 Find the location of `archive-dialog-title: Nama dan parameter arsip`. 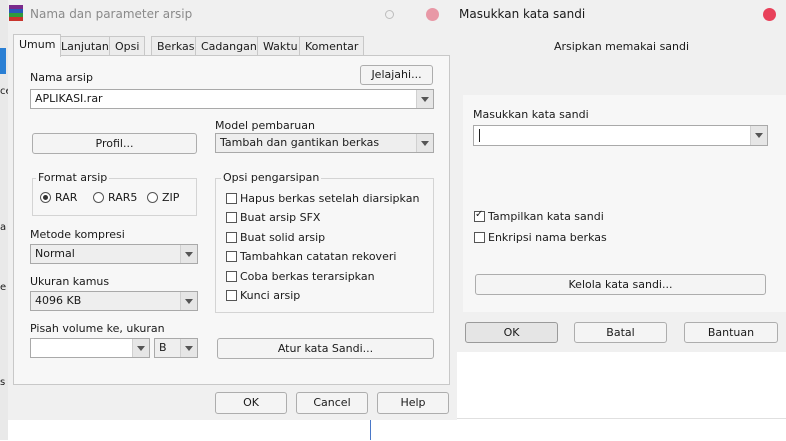

archive-dialog-title: Nama dan parameter arsip is located at coordinates (111, 14).